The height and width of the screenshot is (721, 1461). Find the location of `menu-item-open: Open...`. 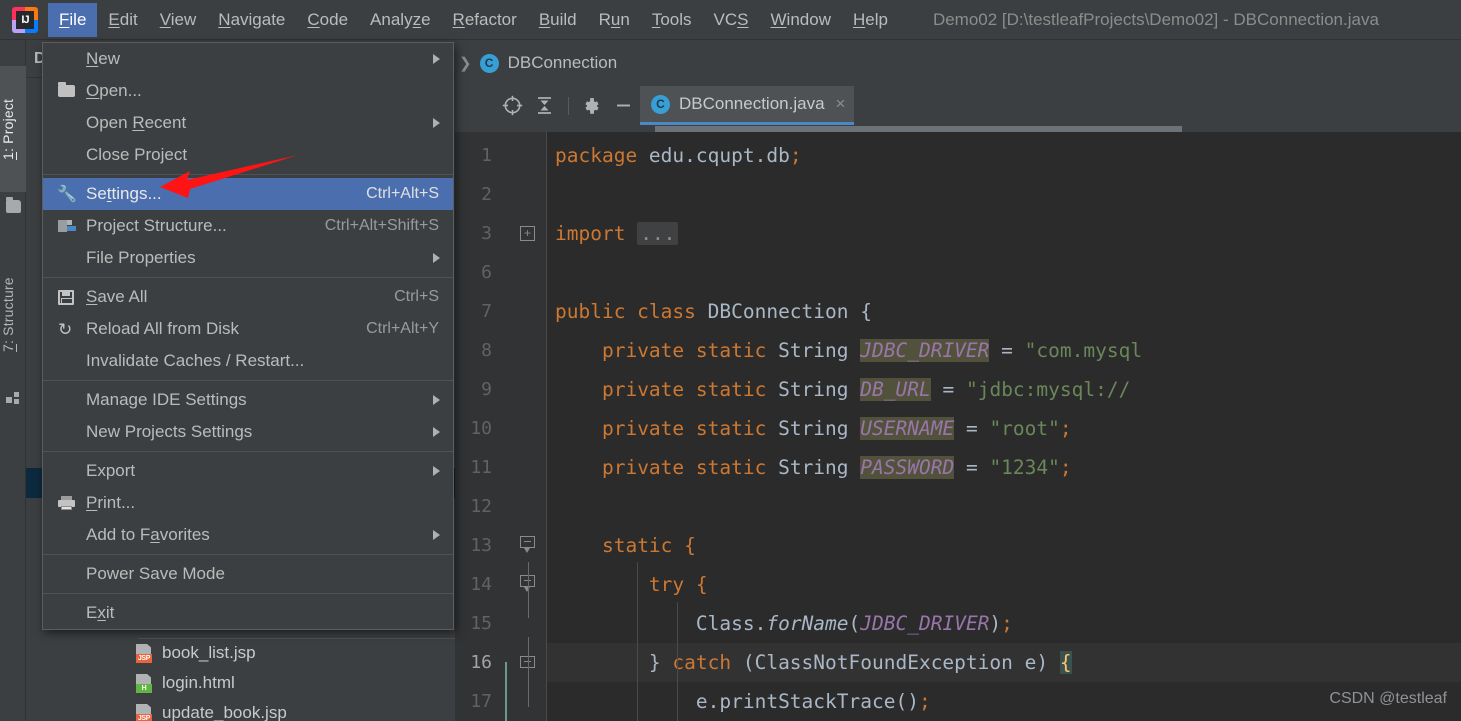

menu-item-open: Open... is located at coordinates (248, 91).